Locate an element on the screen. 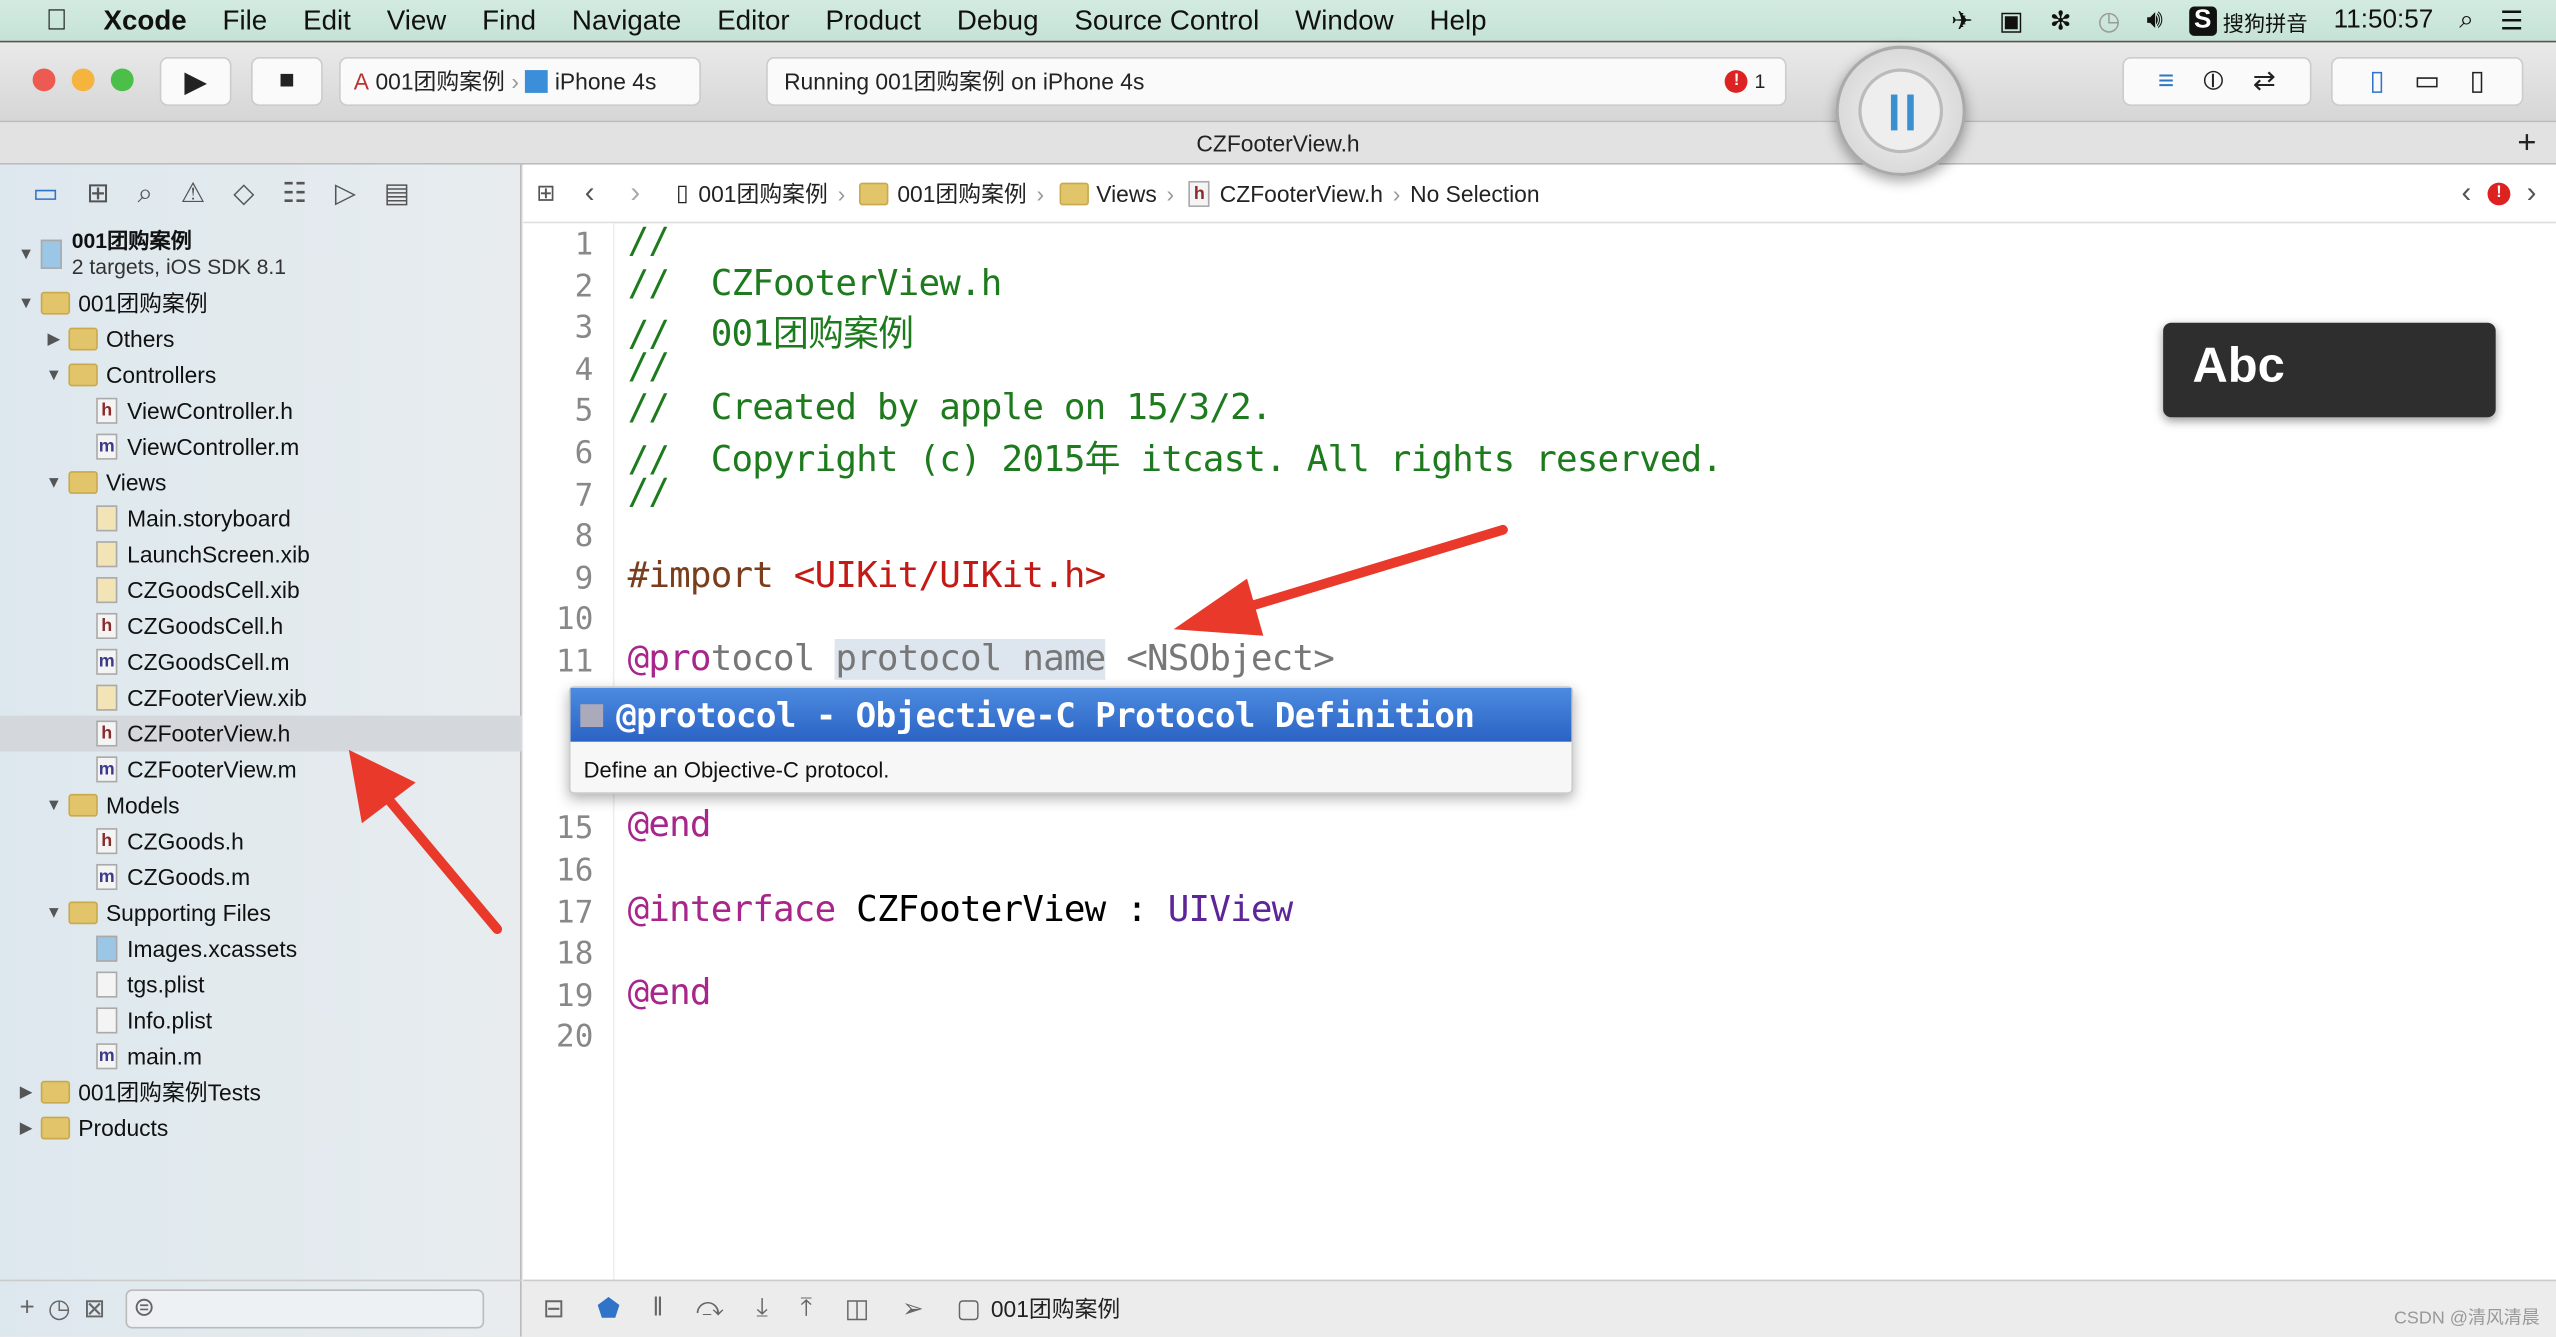 The height and width of the screenshot is (1337, 2556). jump-item-views: Views is located at coordinates (1126, 193).